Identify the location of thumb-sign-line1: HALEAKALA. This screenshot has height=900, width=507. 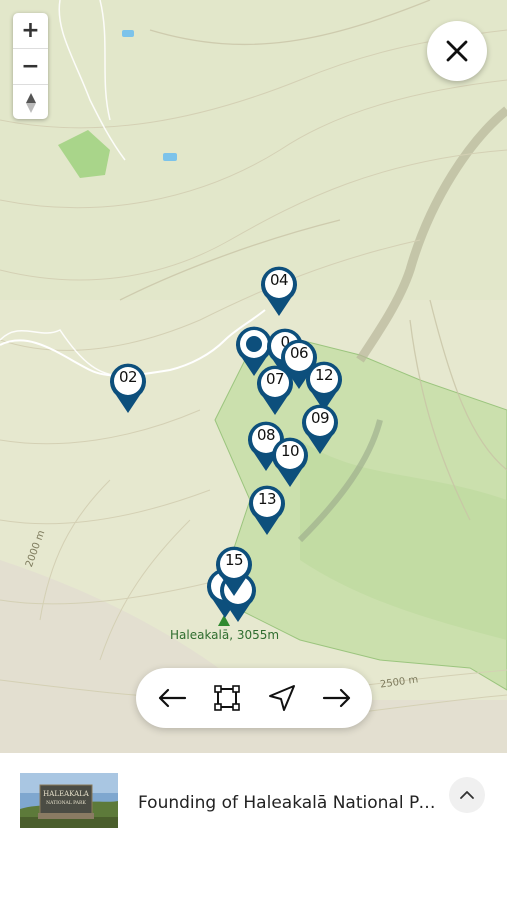
(66, 794).